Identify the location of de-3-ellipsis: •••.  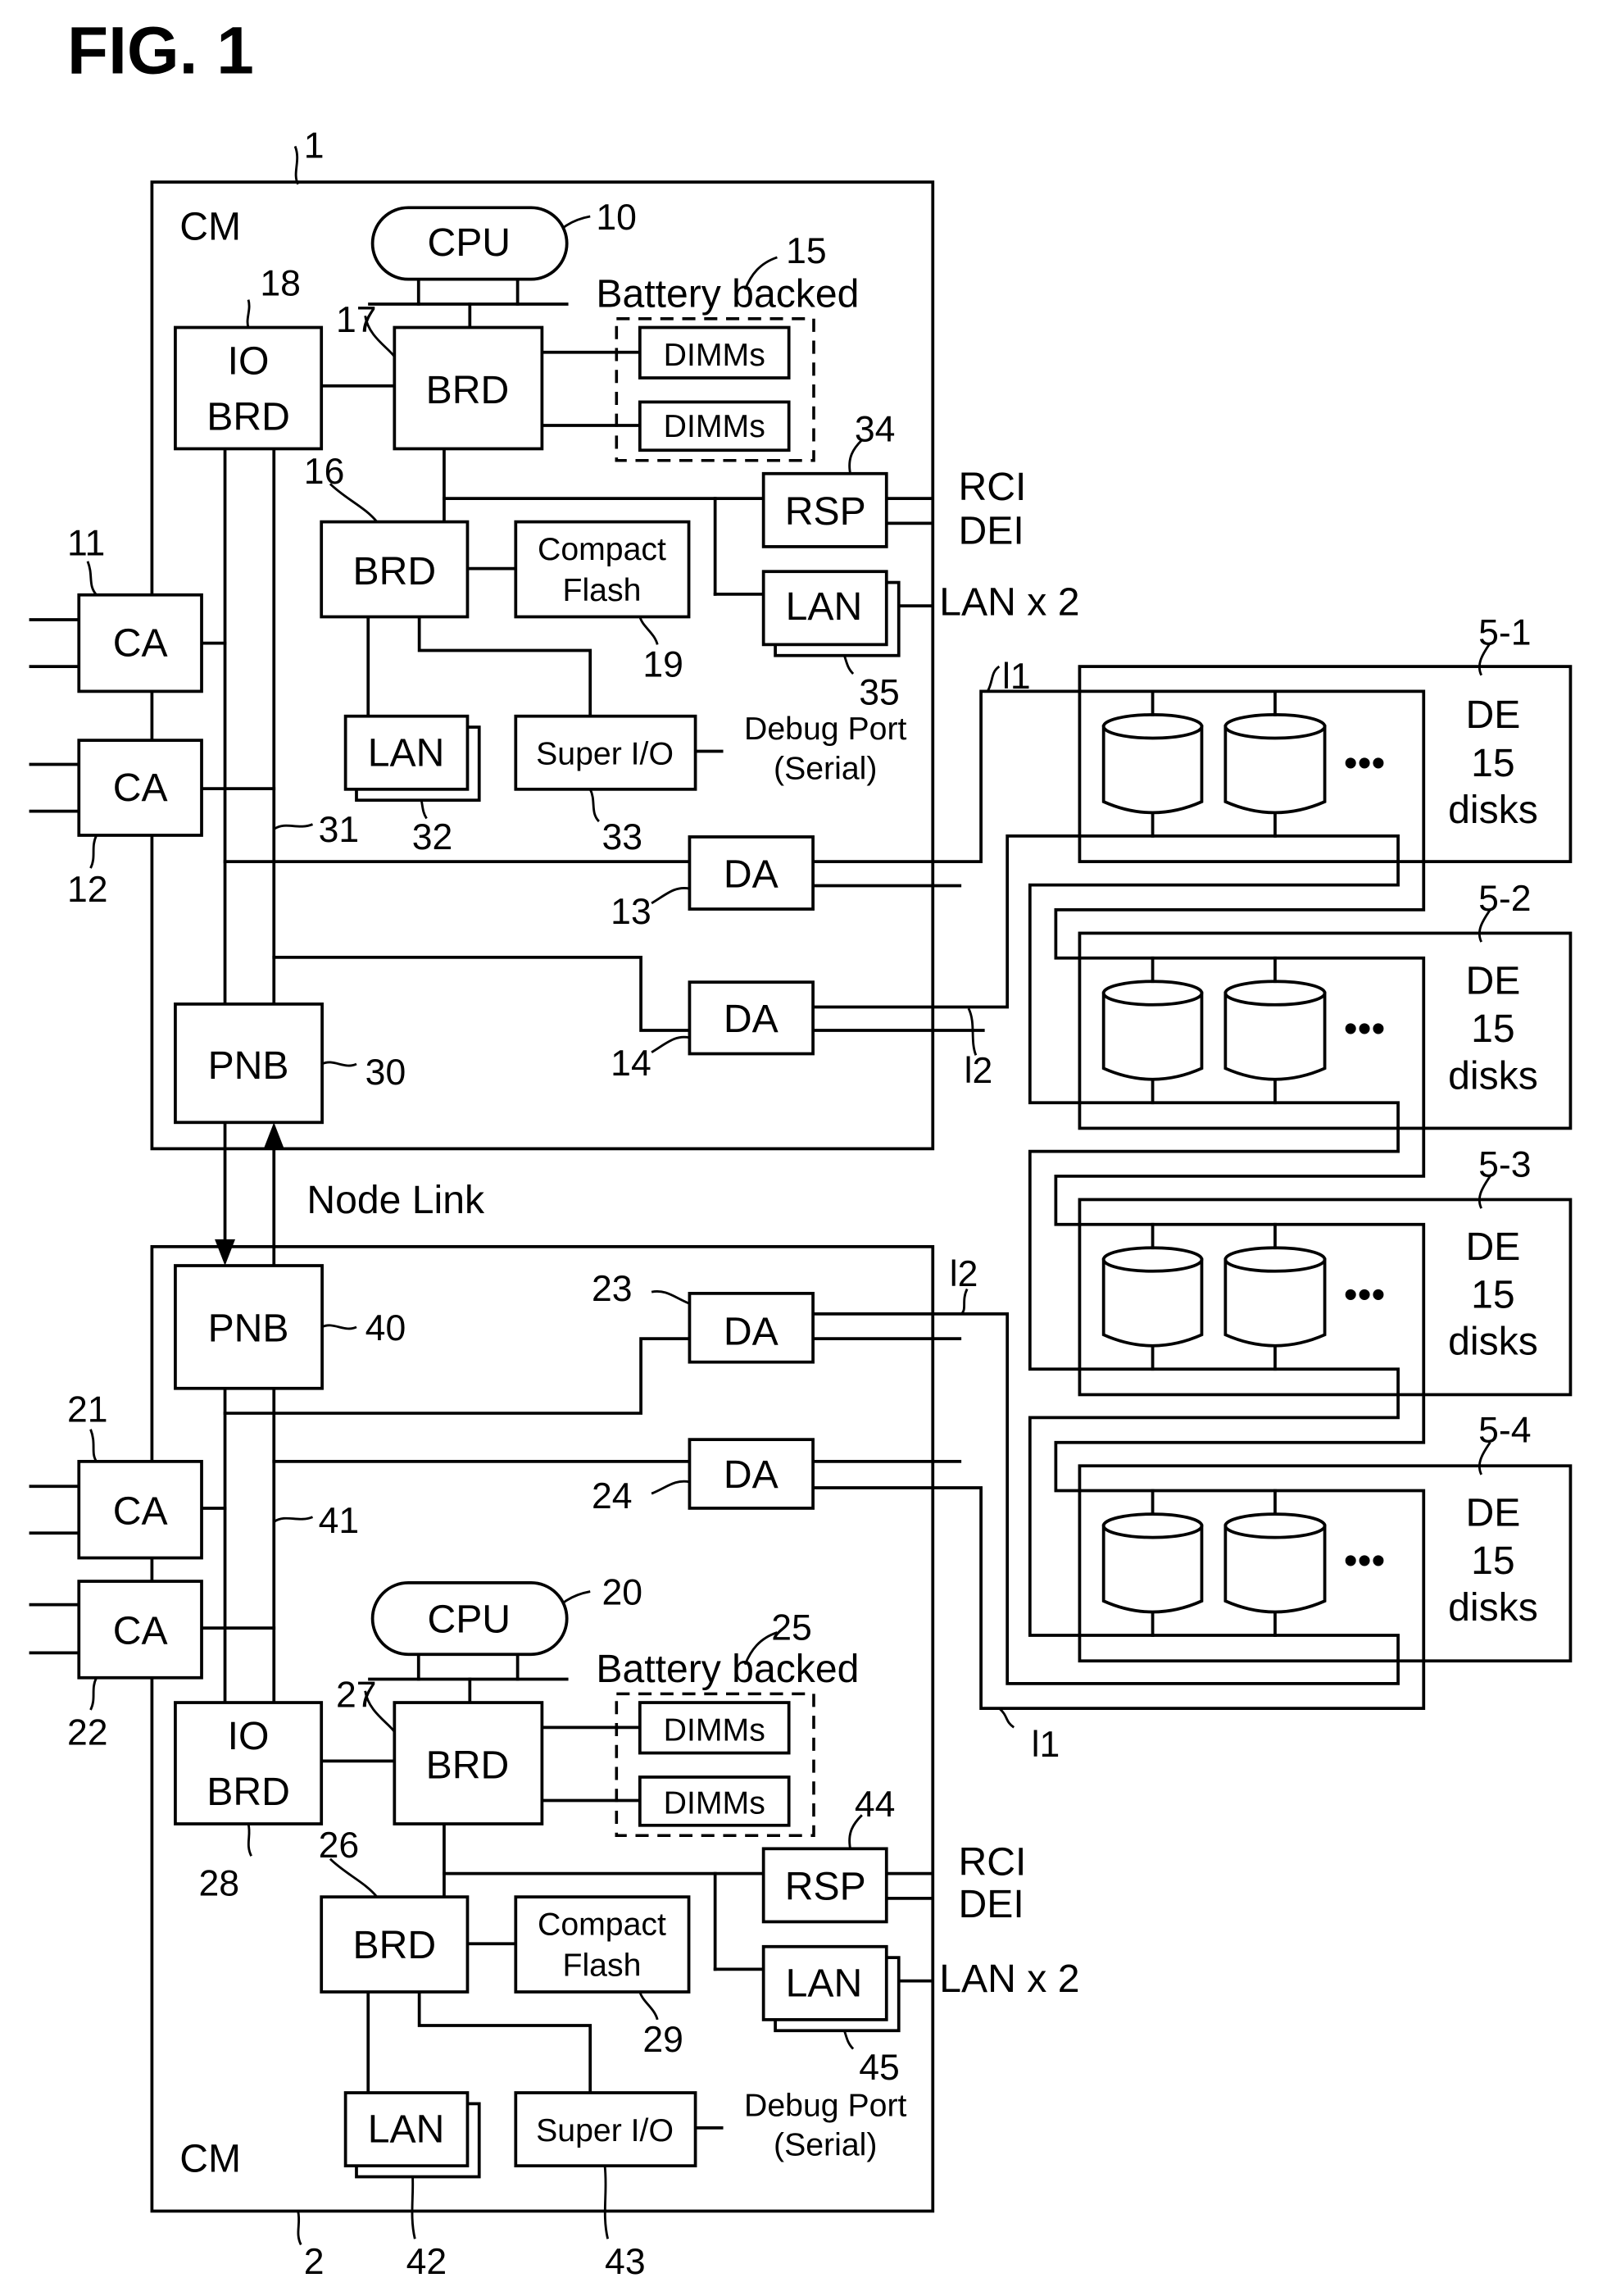
(1365, 1295).